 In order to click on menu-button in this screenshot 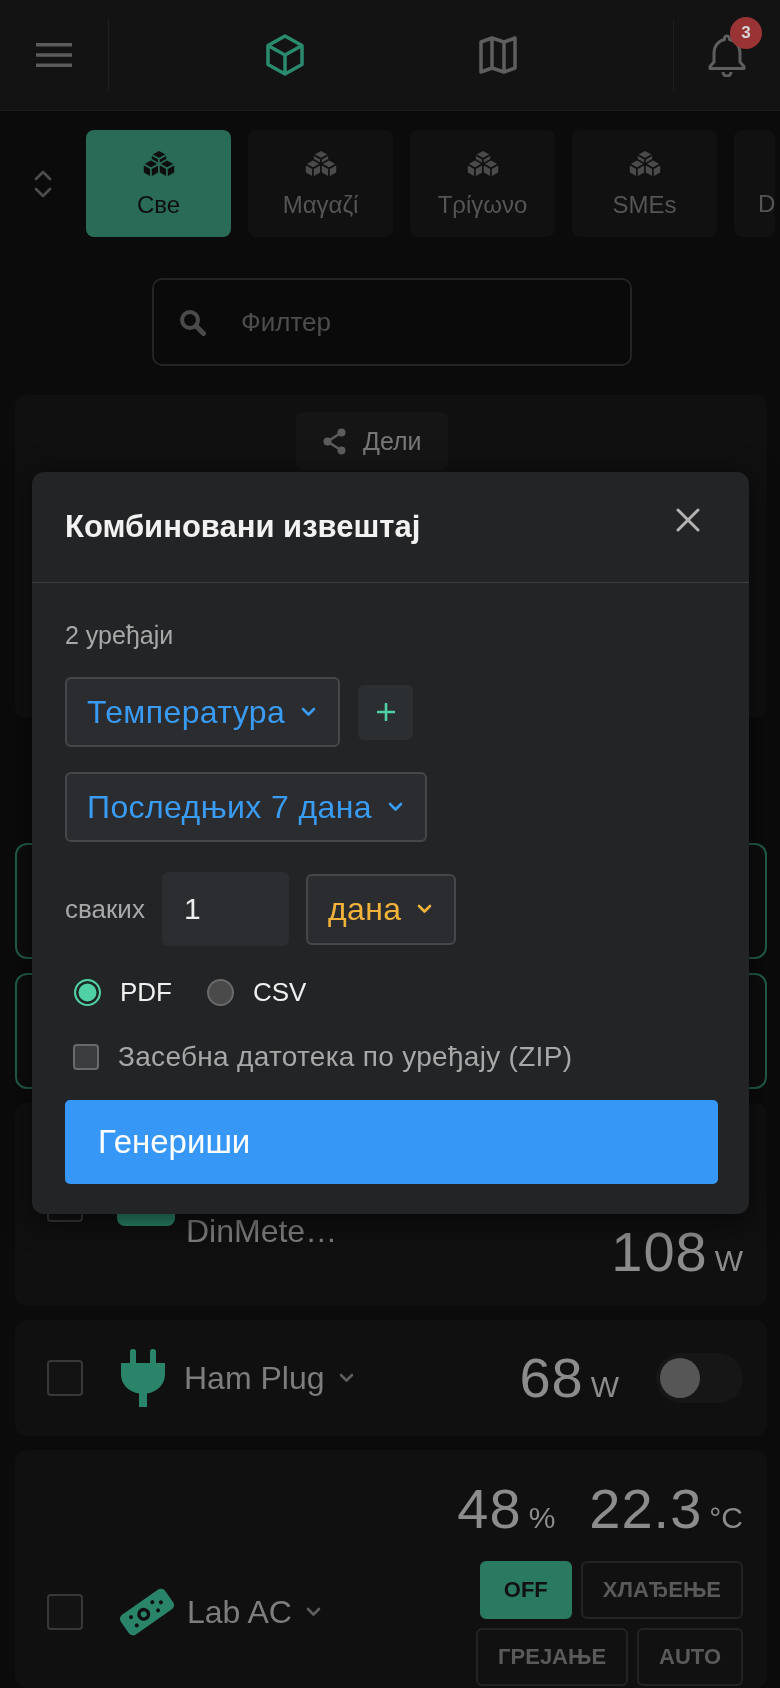, I will do `click(54, 55)`.